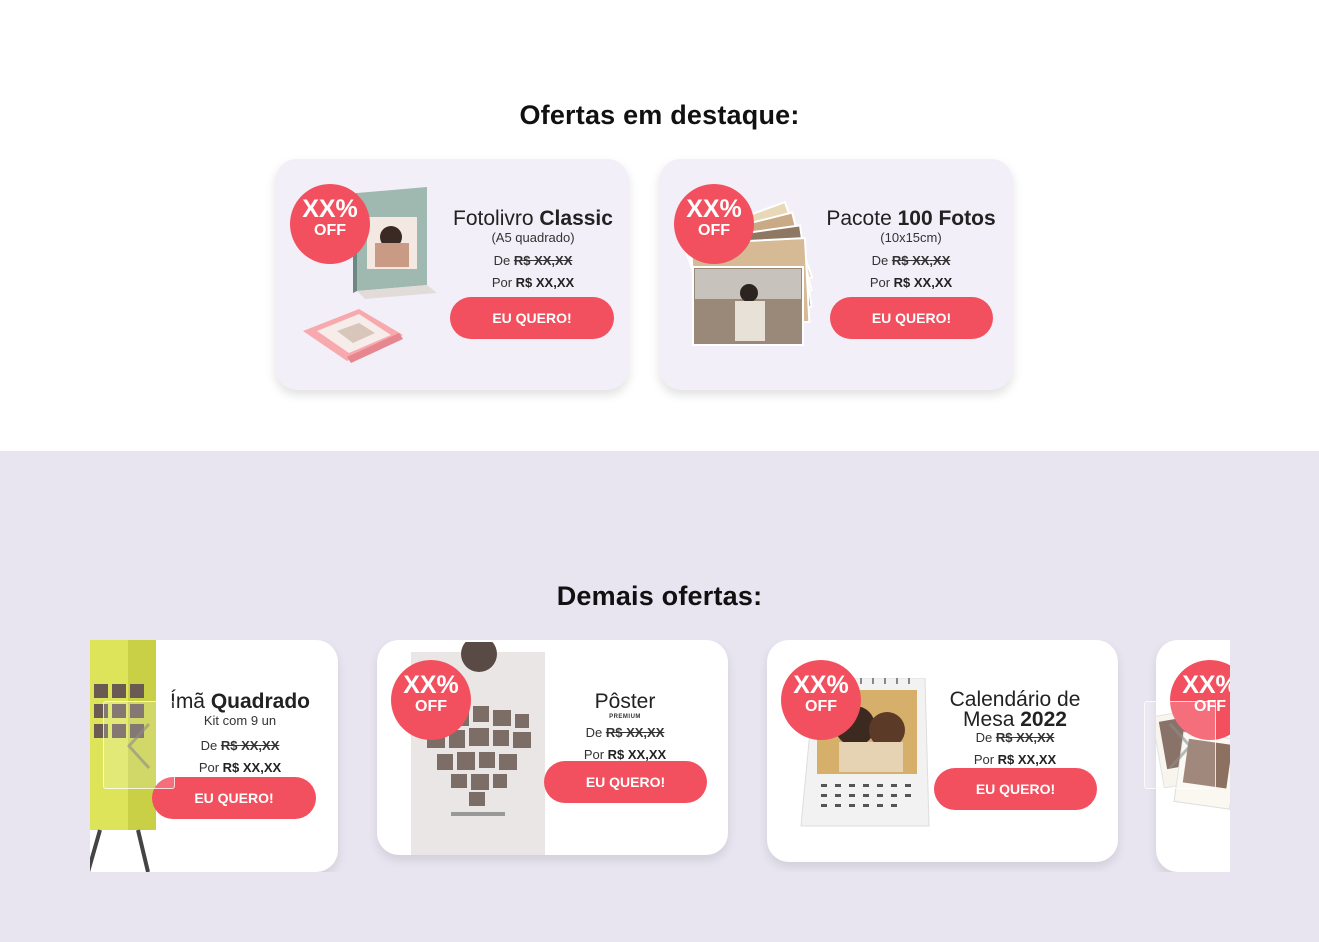 This screenshot has width=1319, height=942. Describe the element at coordinates (260, 701) in the screenshot. I see `product-name-bold: Quadrado` at that location.